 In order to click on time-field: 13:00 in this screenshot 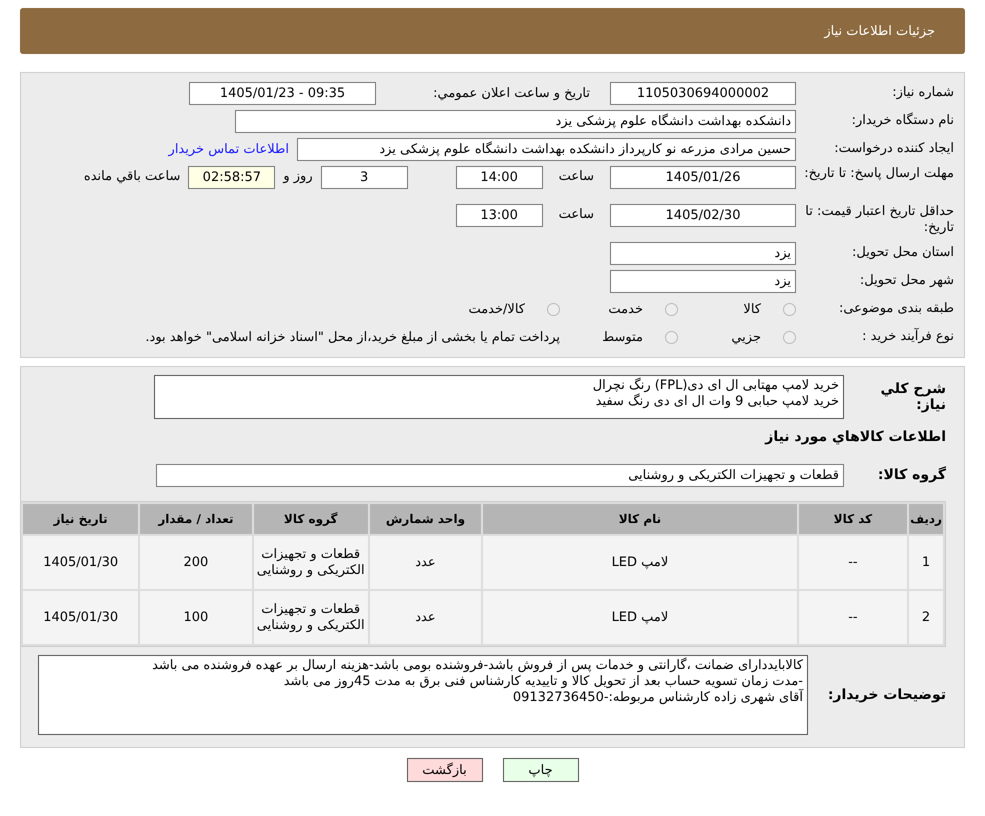, I will do `click(499, 215)`.